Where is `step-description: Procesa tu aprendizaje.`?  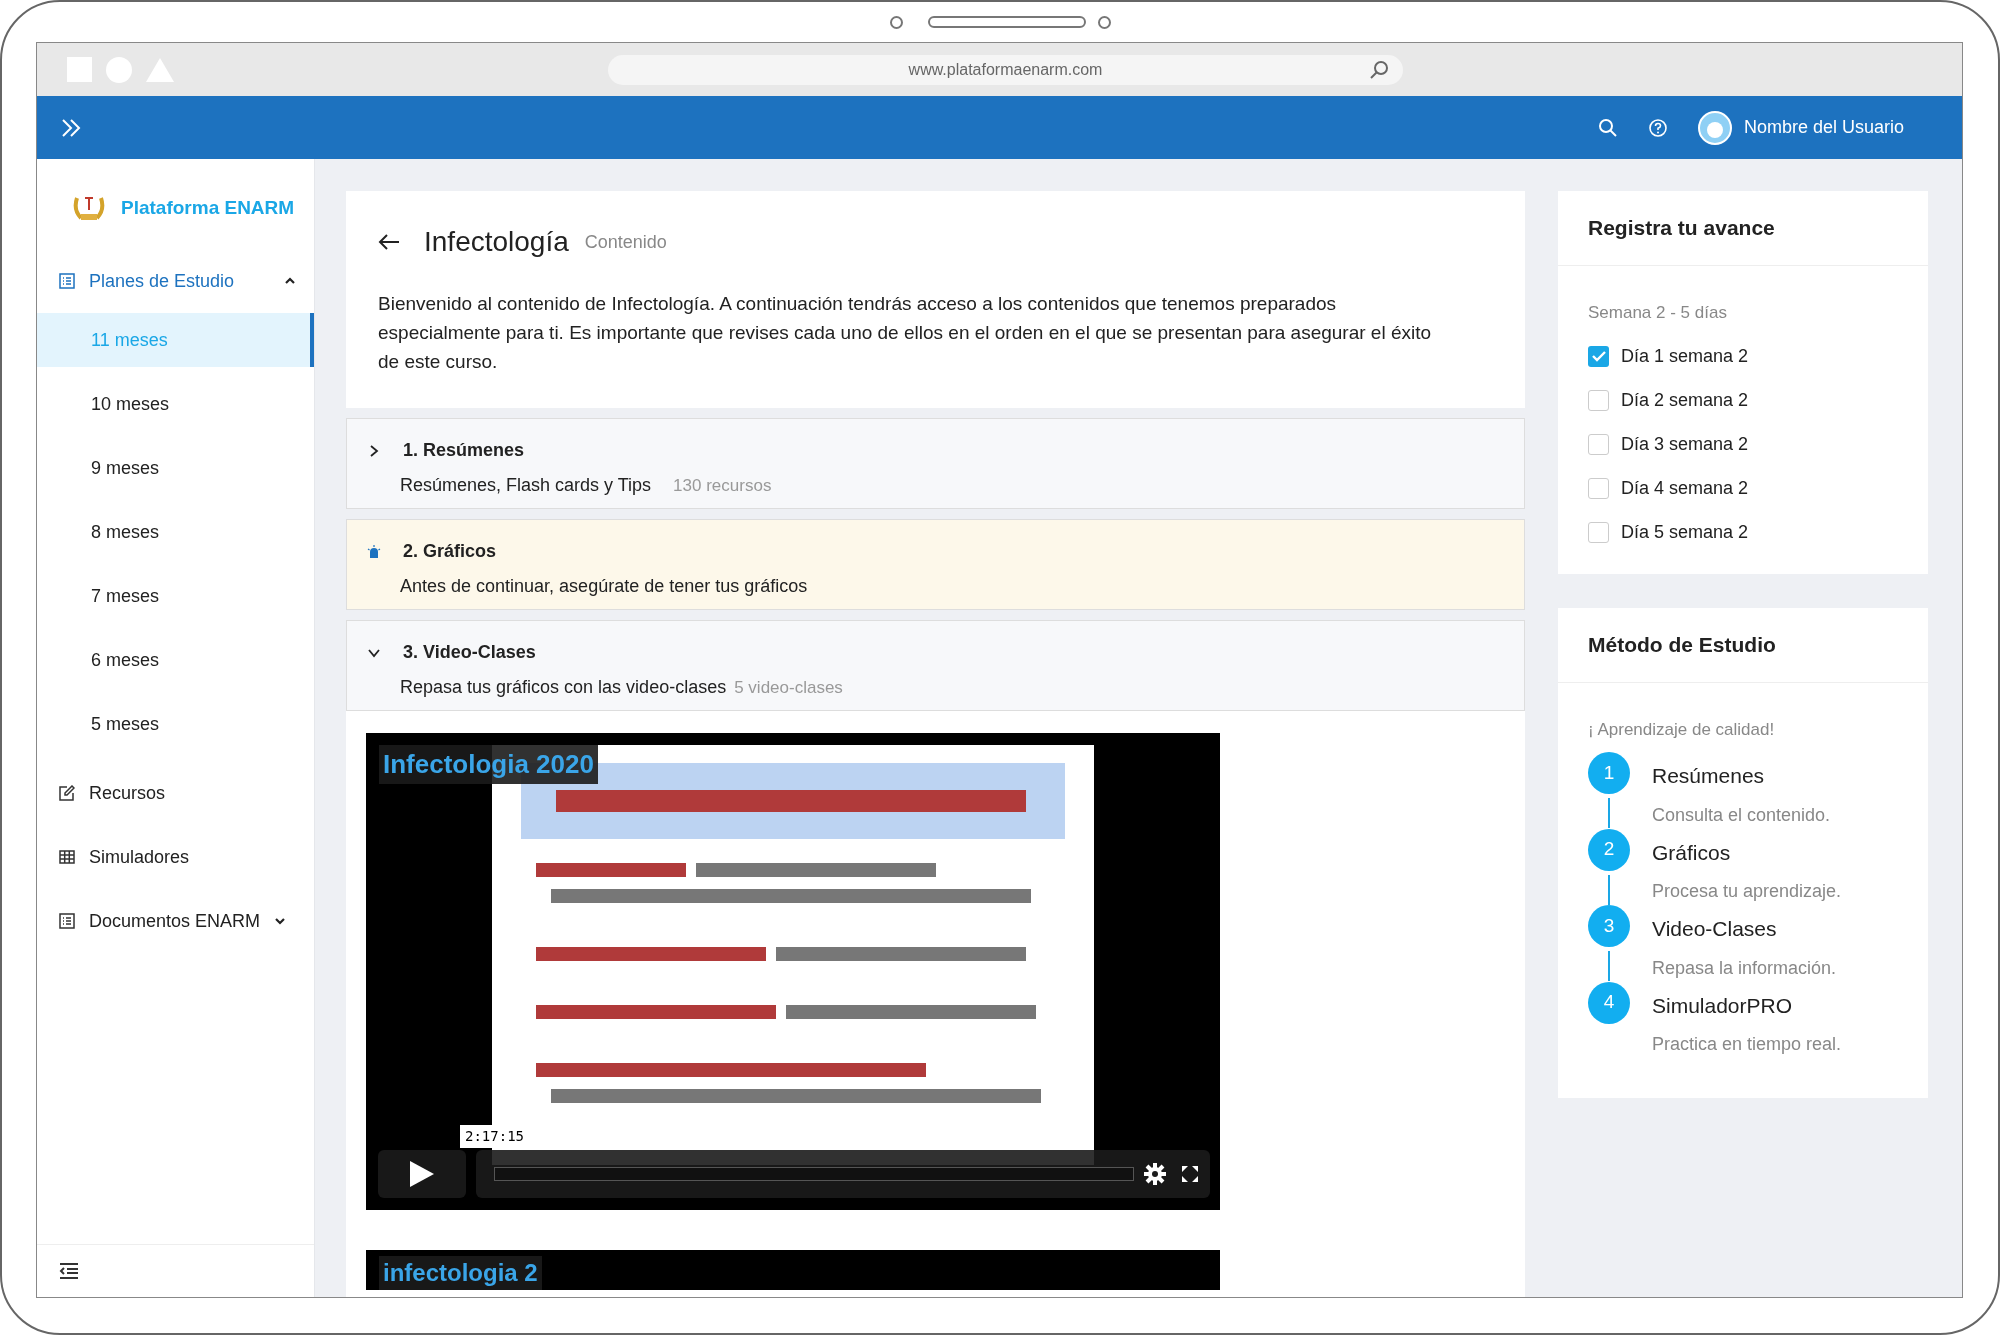 step-description: Procesa tu aprendizaje. is located at coordinates (1747, 891).